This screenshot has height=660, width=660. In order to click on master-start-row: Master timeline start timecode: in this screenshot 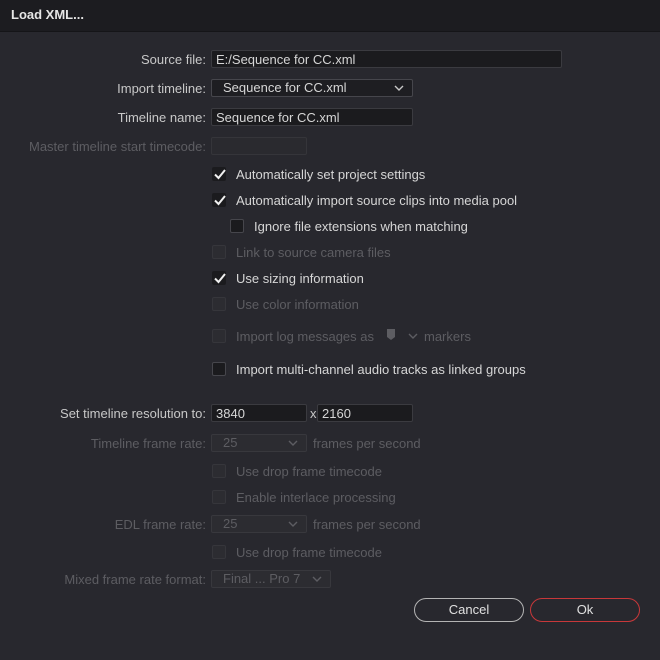, I will do `click(330, 147)`.